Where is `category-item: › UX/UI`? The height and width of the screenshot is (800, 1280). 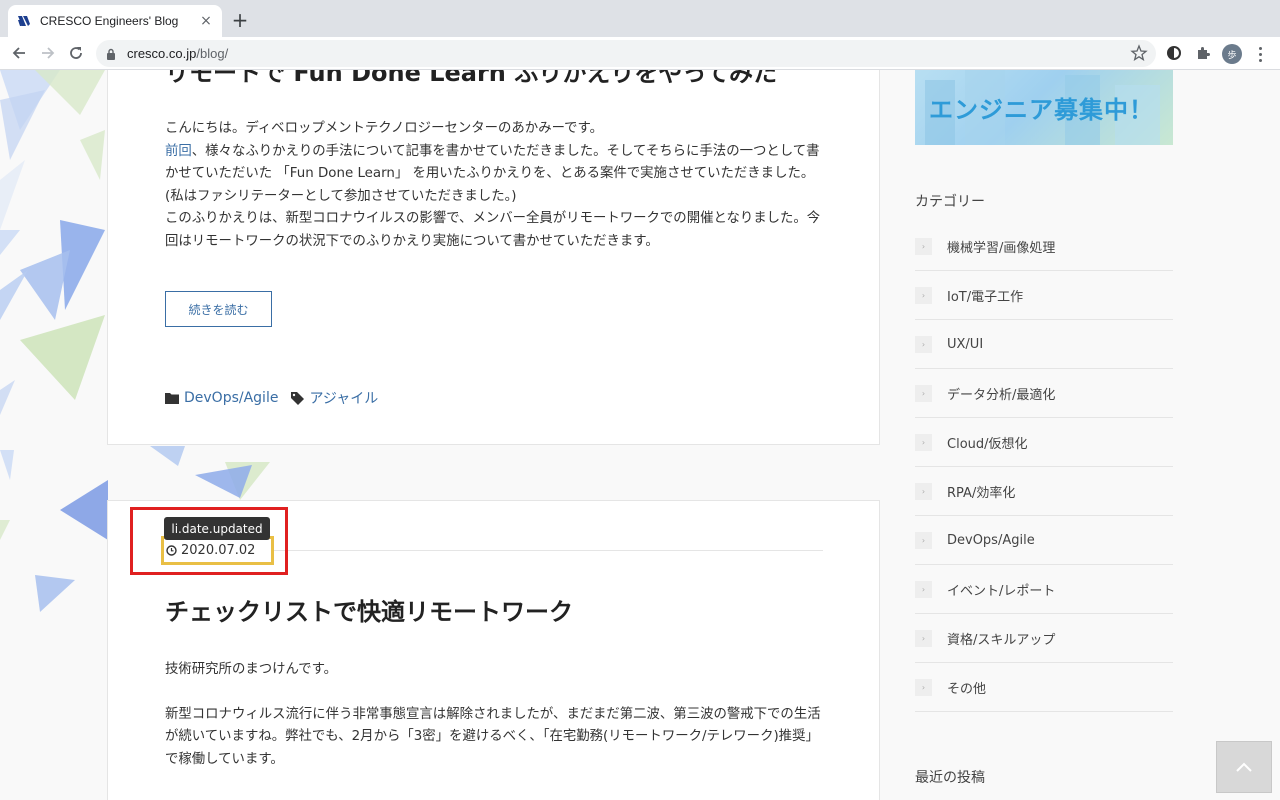 category-item: › UX/UI is located at coordinates (1044, 344).